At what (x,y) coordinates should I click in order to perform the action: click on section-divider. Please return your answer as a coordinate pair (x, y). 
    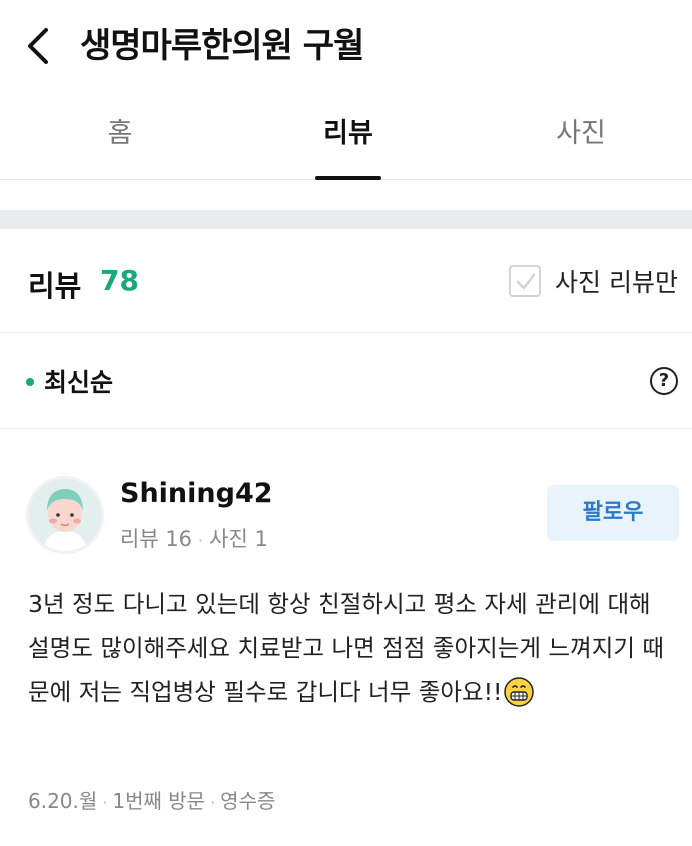
    Looking at the image, I should click on (346, 219).